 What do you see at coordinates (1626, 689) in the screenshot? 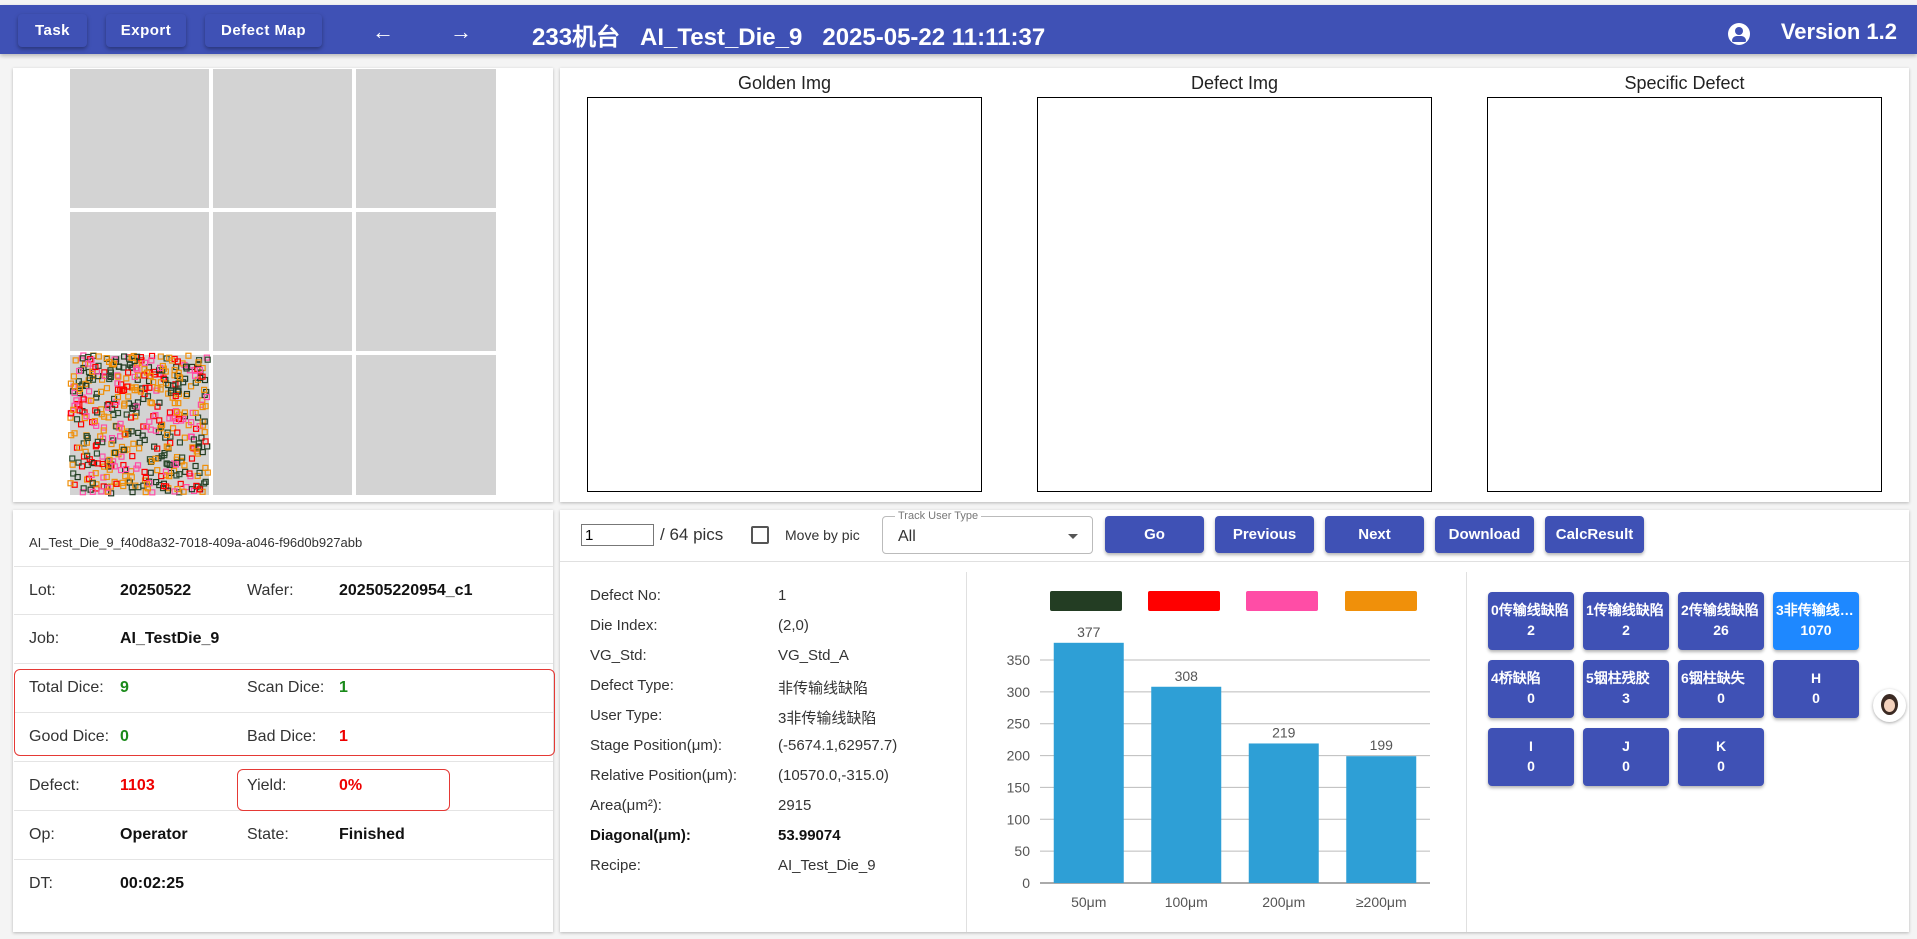
I see `class-button: 5铟柱残胶 3` at bounding box center [1626, 689].